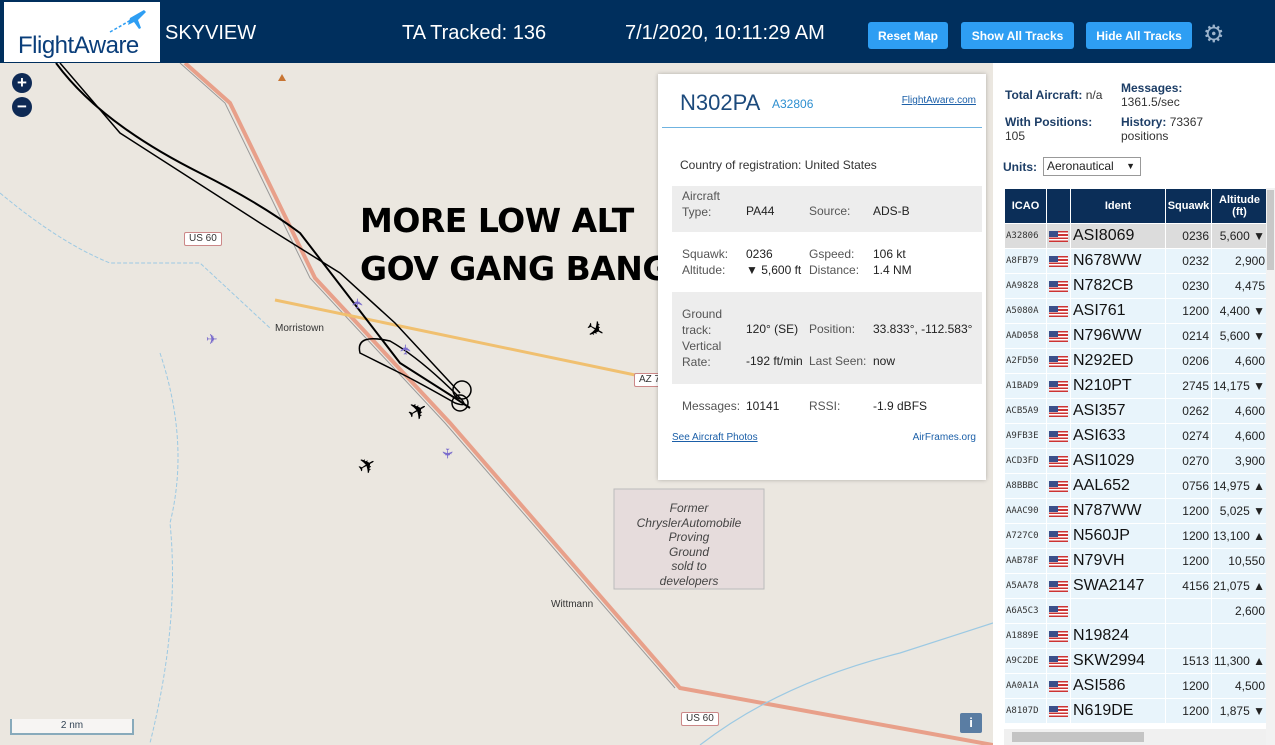 The image size is (1275, 745). Describe the element at coordinates (1270, 466) in the screenshot. I see `table-vertical-scrollbar` at that location.